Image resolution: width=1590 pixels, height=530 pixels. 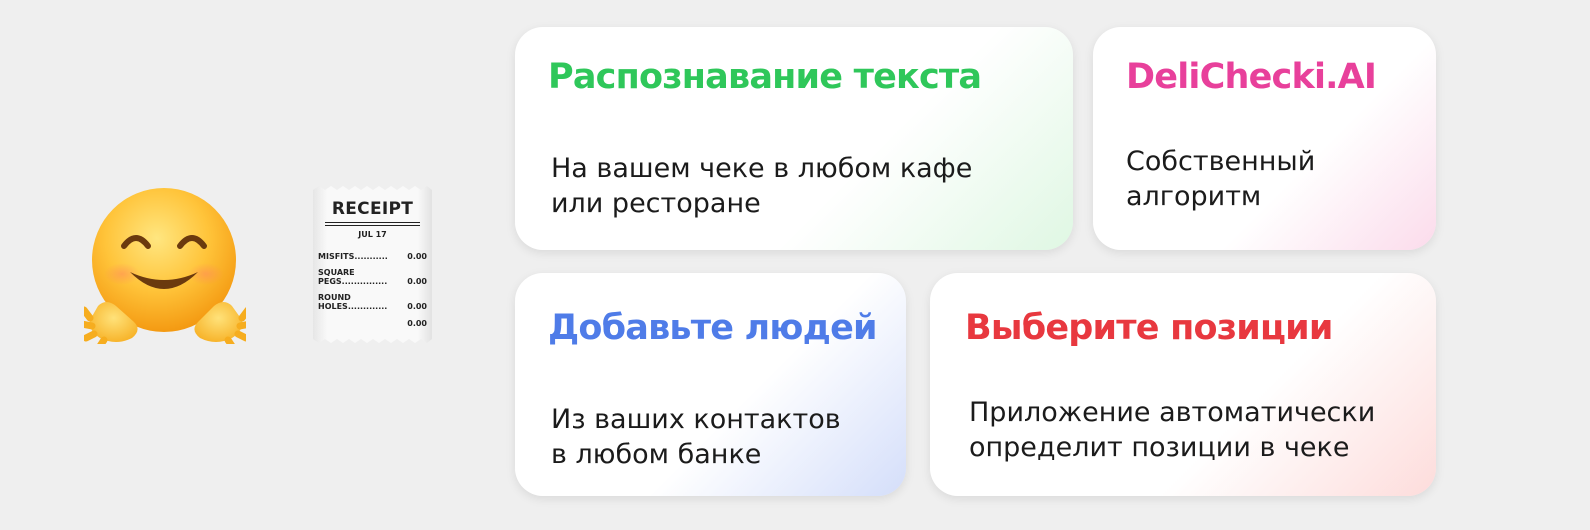 What do you see at coordinates (656, 203) in the screenshot?
I see `card-description-line: или ресторане` at bounding box center [656, 203].